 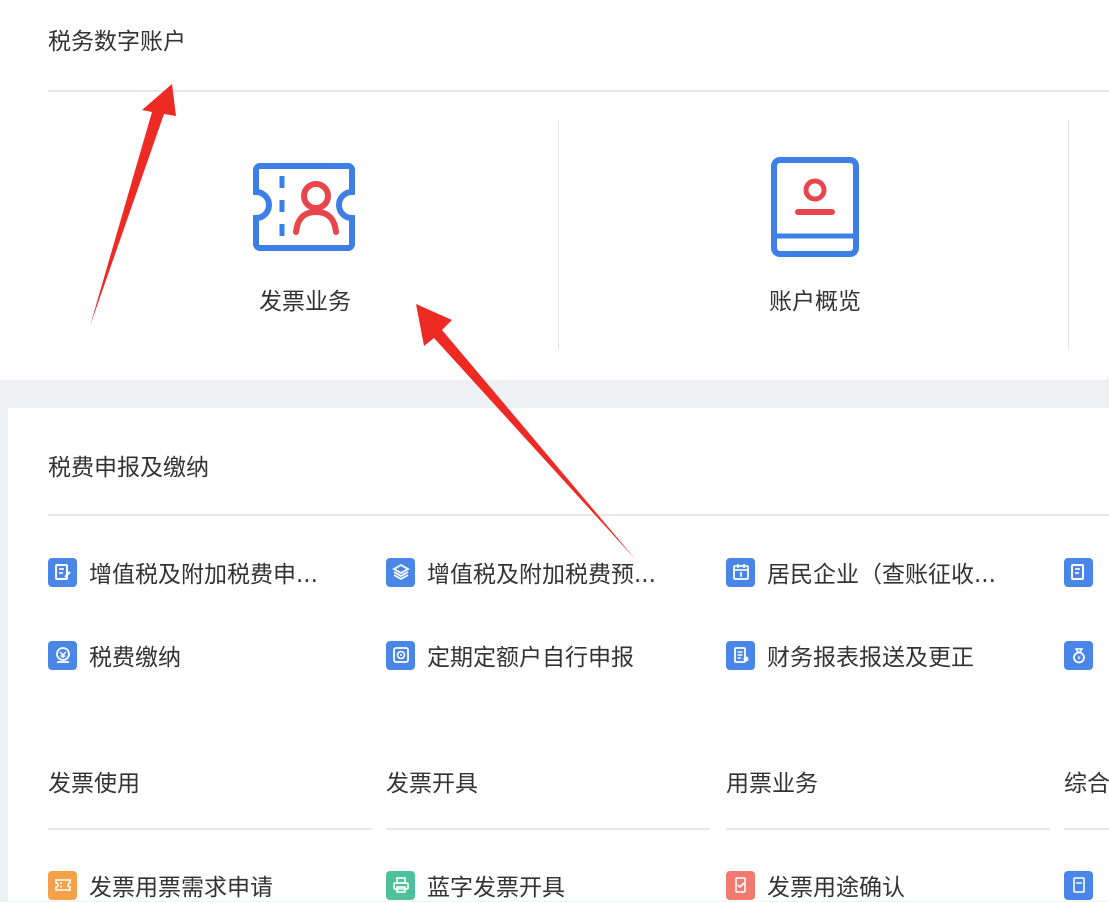 I want to click on doc-icon, so click(x=1078, y=885).